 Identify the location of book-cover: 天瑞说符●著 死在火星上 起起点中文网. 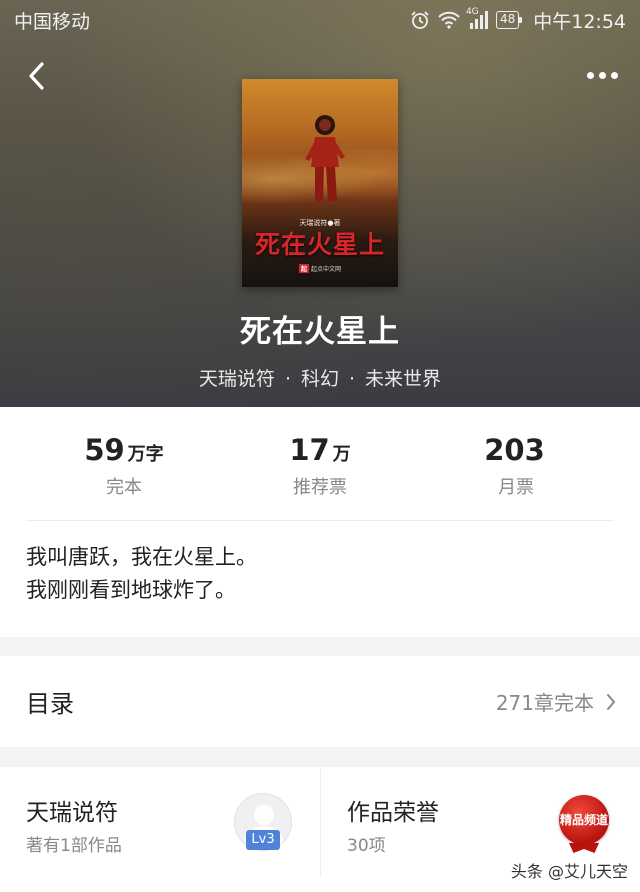
(320, 183).